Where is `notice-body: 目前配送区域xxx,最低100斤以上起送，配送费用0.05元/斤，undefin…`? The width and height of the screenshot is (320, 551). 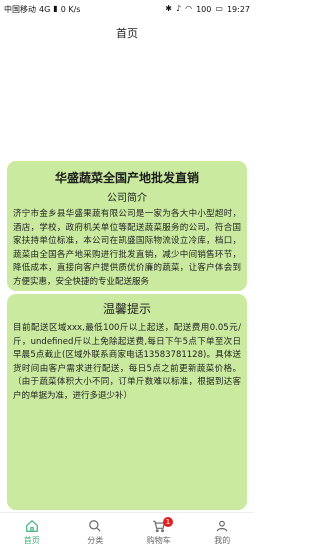
notice-body: 目前配送区域xxx,最低100斤以上起送，配送费用0.05元/斤，undefin… is located at coordinates (127, 362).